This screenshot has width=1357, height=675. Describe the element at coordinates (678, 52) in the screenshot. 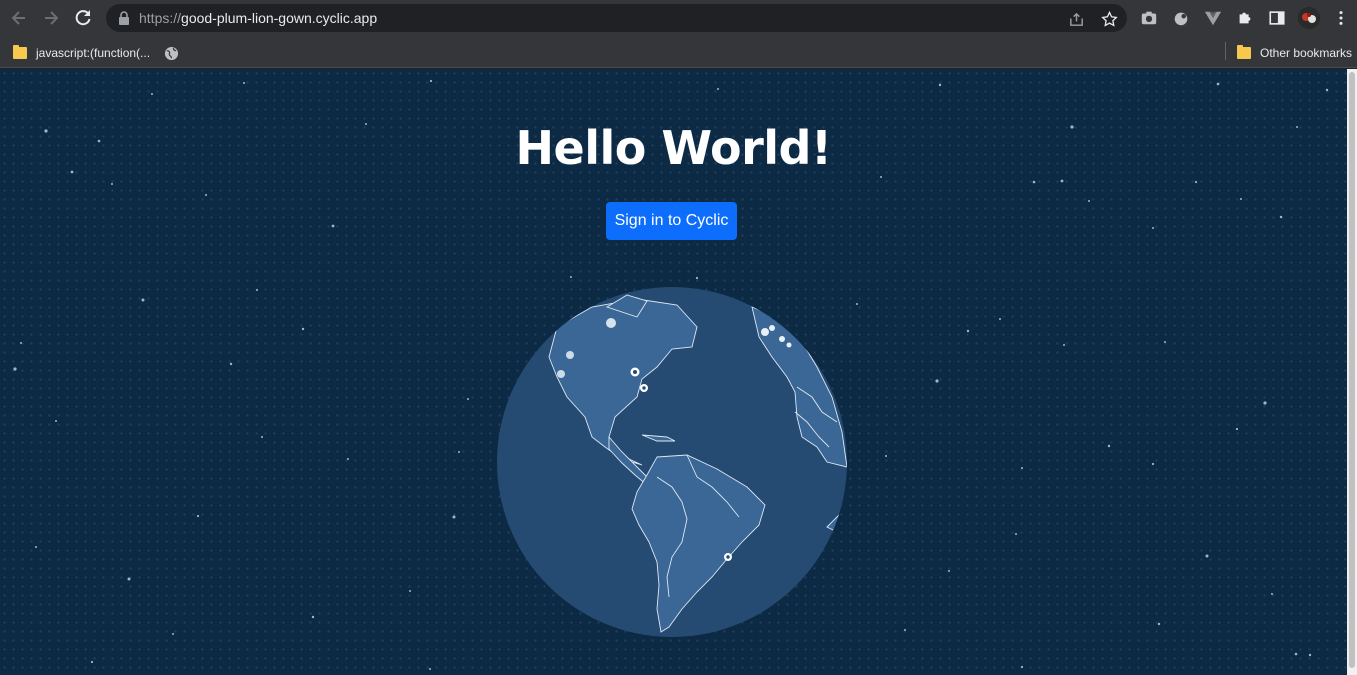

I see `bookmarks-bar: javascript:(function(... Other bookmarks` at that location.